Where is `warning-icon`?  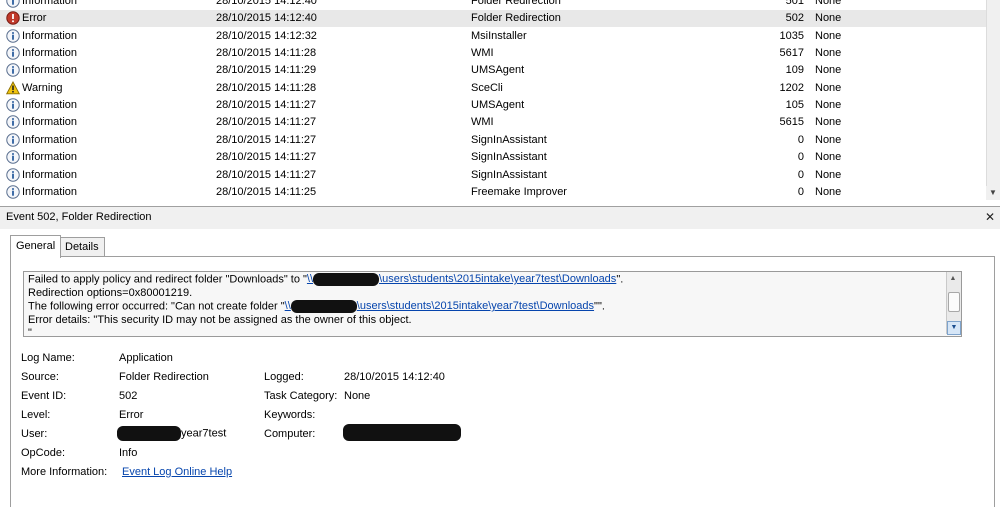 warning-icon is located at coordinates (13, 87).